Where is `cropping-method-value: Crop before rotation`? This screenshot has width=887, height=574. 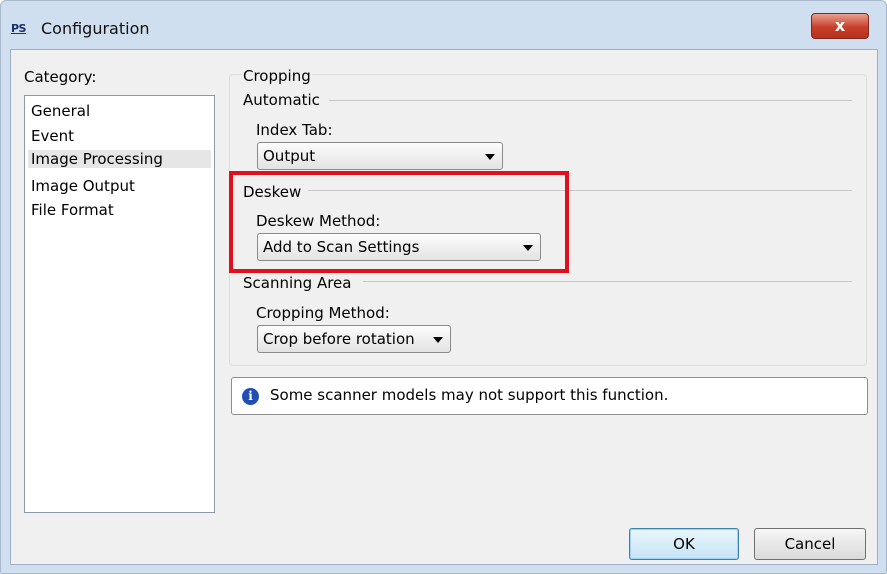 cropping-method-value: Crop before rotation is located at coordinates (339, 339).